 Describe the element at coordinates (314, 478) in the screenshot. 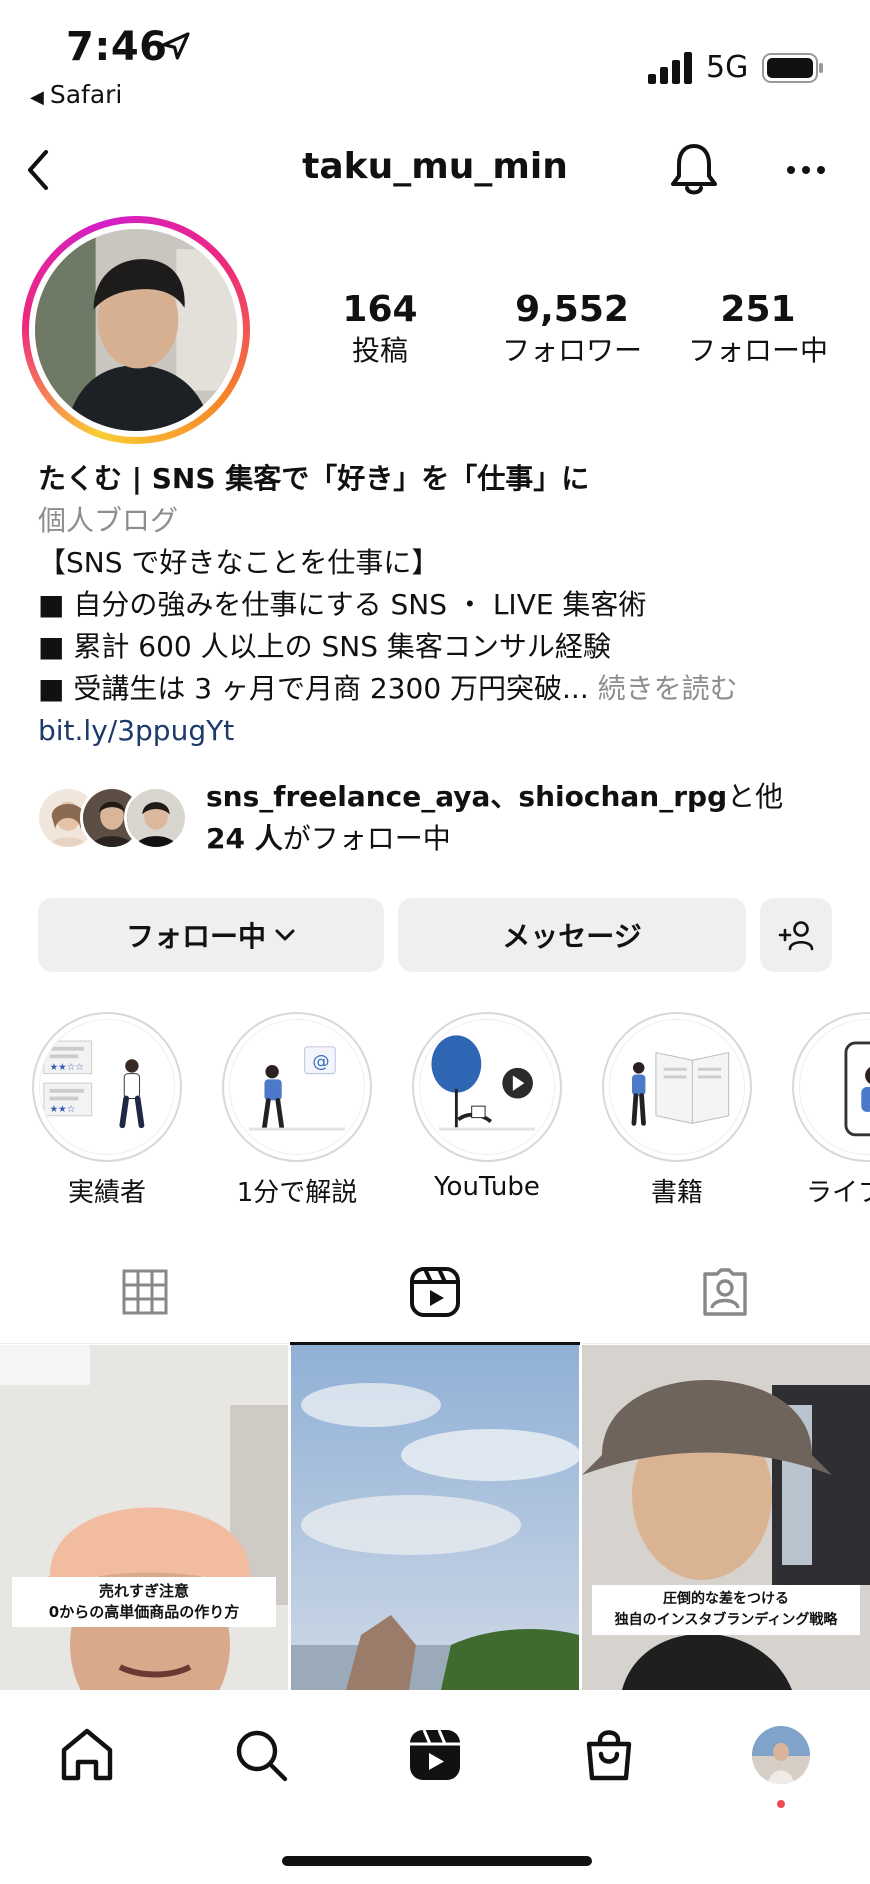

I see `profile-display-name: たくむ | SNS 集客で「好き」を「仕事」に` at that location.